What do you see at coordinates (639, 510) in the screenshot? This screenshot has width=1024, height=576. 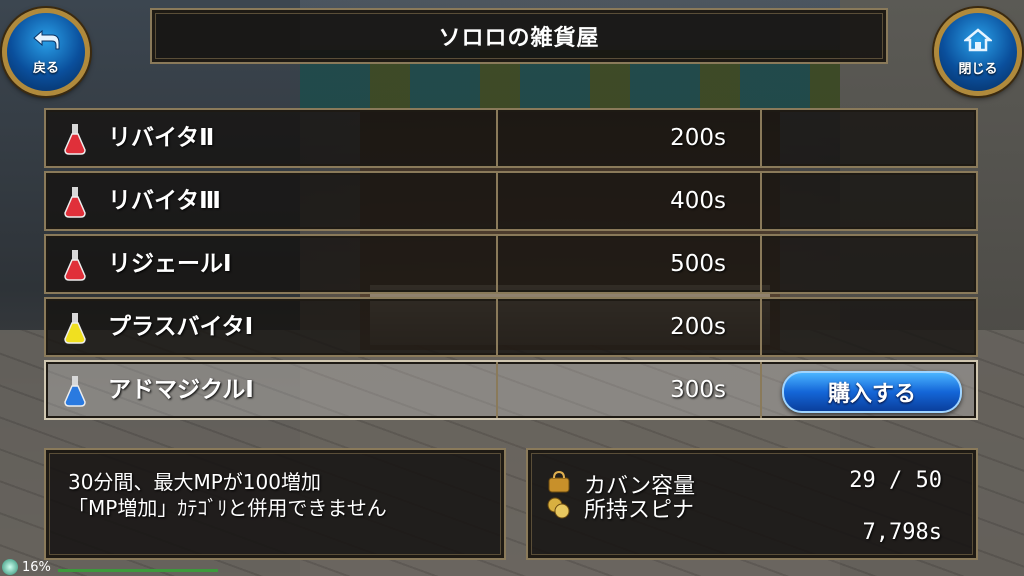 I see `spina-label: 所持スピナ` at bounding box center [639, 510].